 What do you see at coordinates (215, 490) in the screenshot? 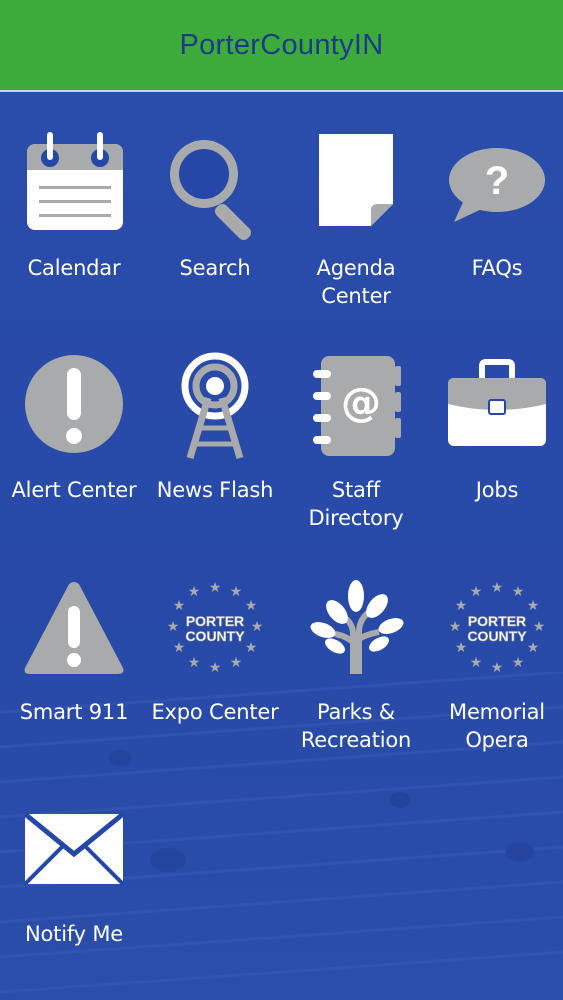
I see `tile-label: News Flash` at bounding box center [215, 490].